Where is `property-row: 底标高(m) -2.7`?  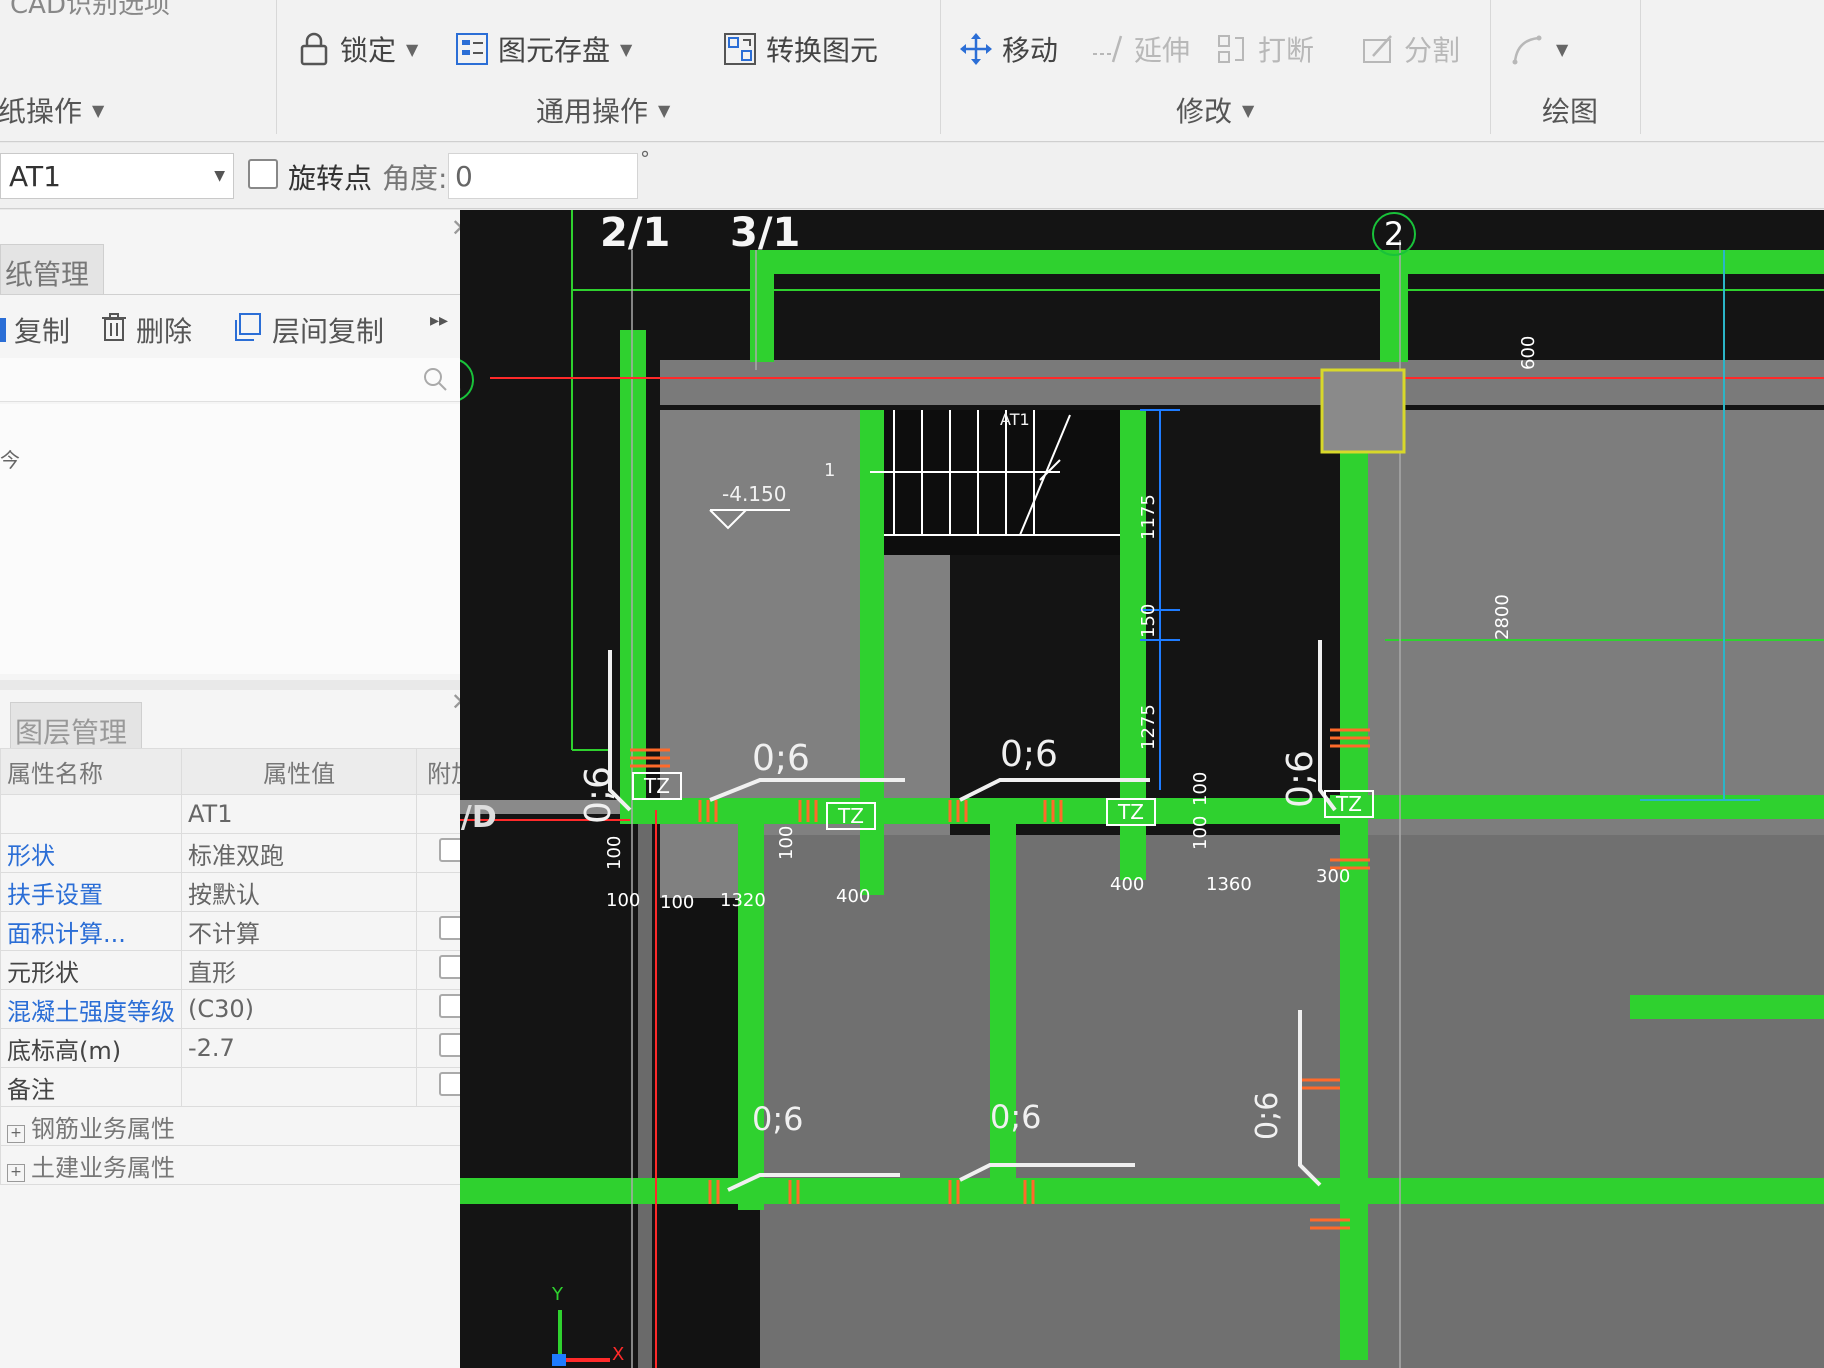 property-row: 底标高(m) -2.7 is located at coordinates (243, 1048).